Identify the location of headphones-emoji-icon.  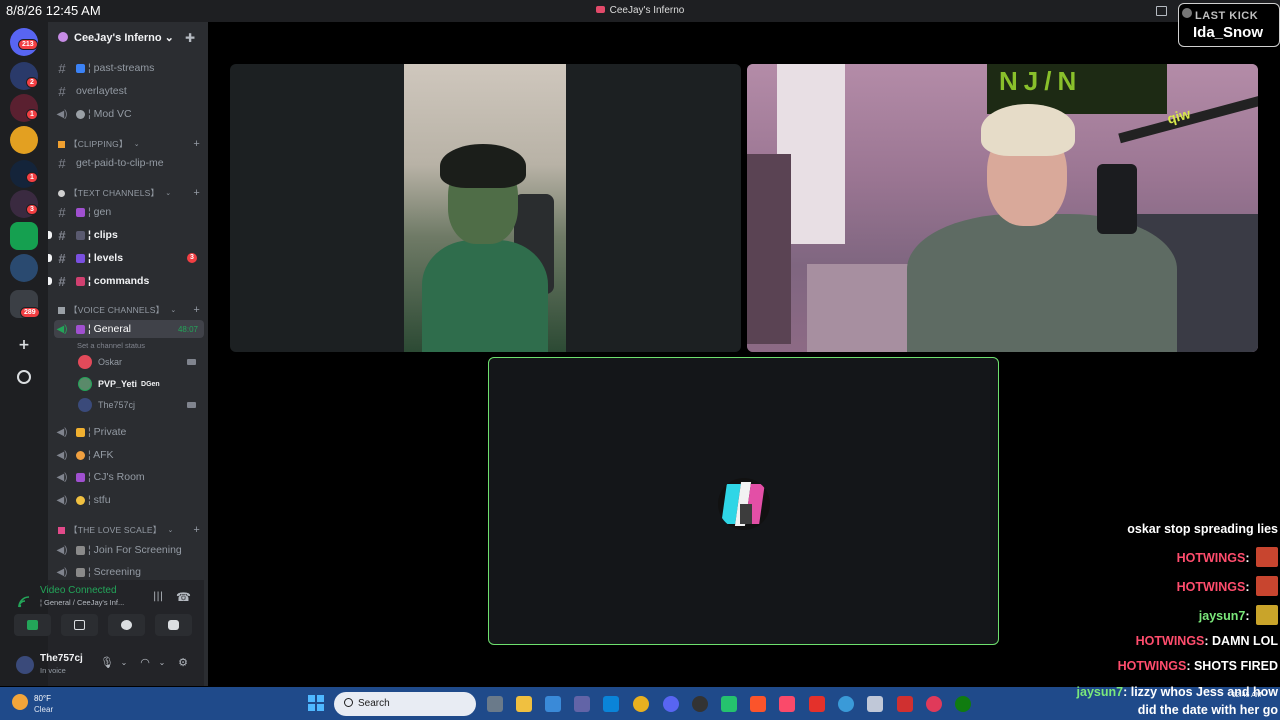
(80, 114).